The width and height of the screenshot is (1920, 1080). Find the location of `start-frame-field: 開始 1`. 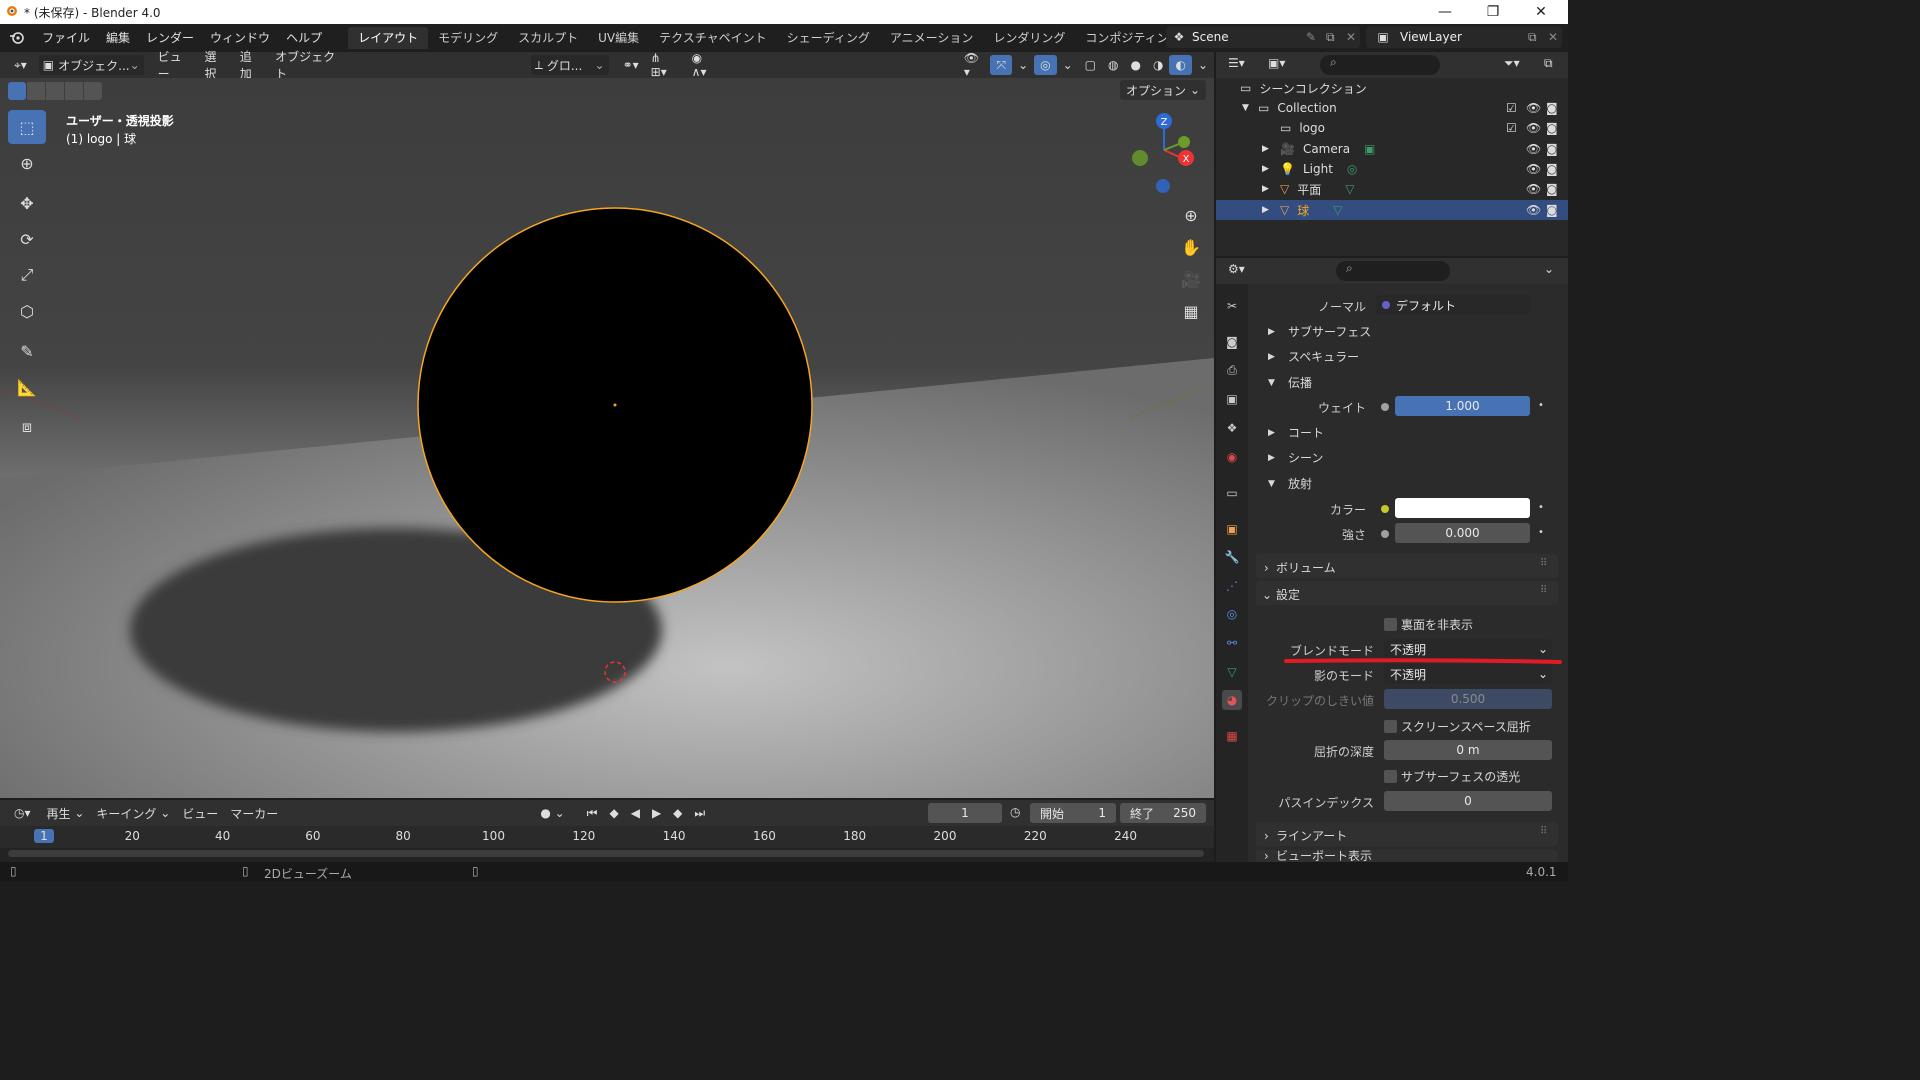

start-frame-field: 開始 1 is located at coordinates (1073, 813).